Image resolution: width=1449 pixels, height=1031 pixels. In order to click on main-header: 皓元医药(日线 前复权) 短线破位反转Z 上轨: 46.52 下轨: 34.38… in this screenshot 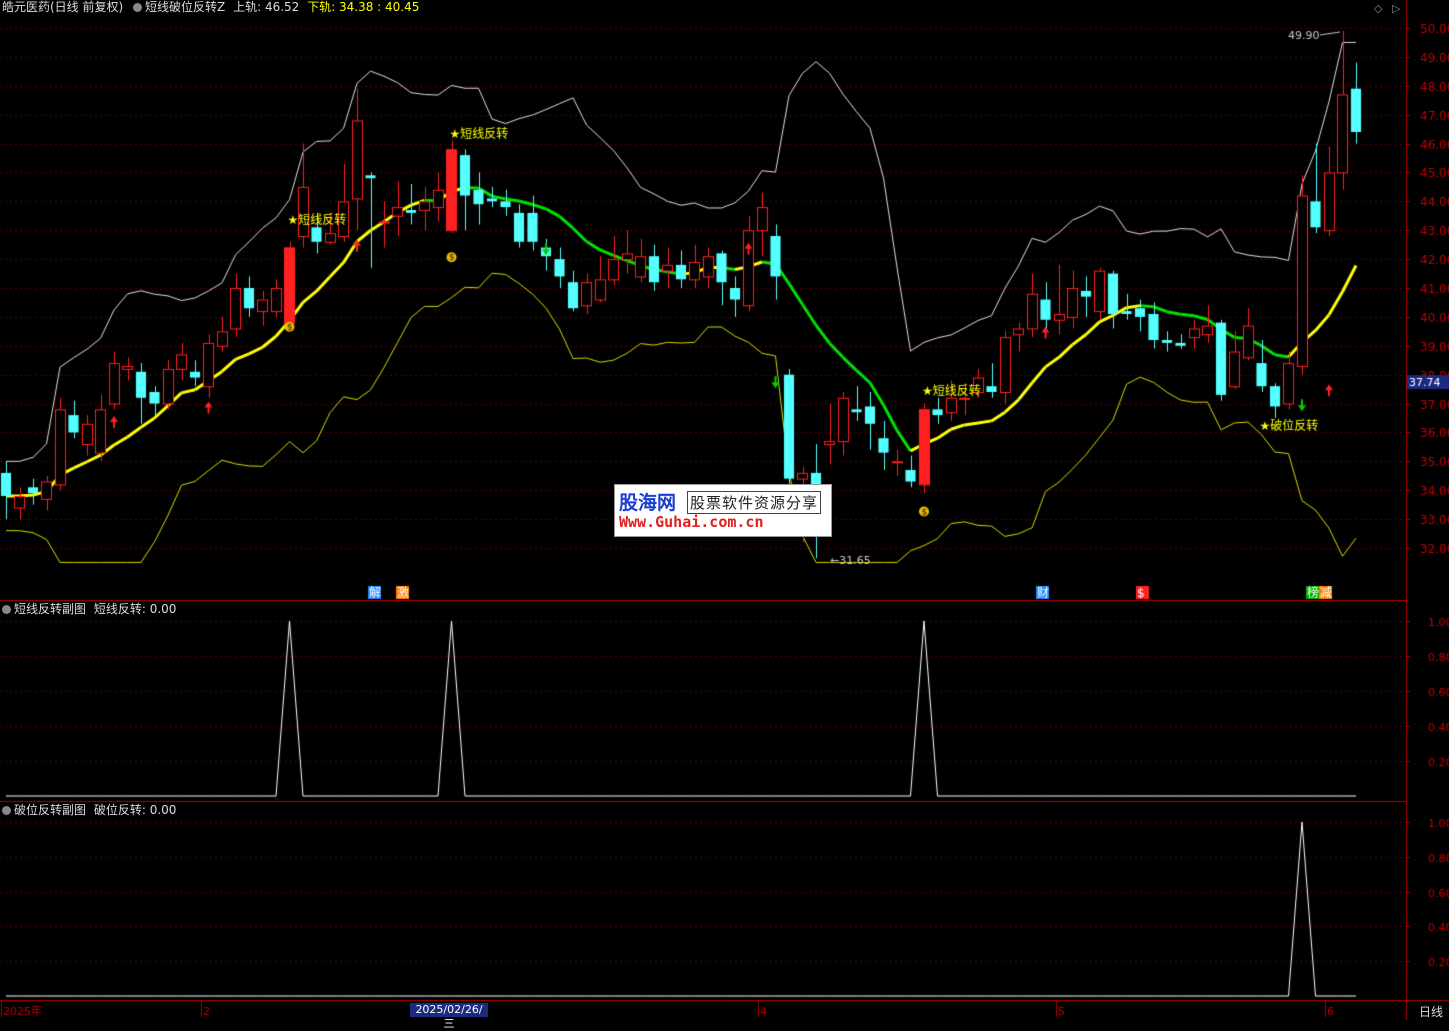, I will do `click(210, 7)`.